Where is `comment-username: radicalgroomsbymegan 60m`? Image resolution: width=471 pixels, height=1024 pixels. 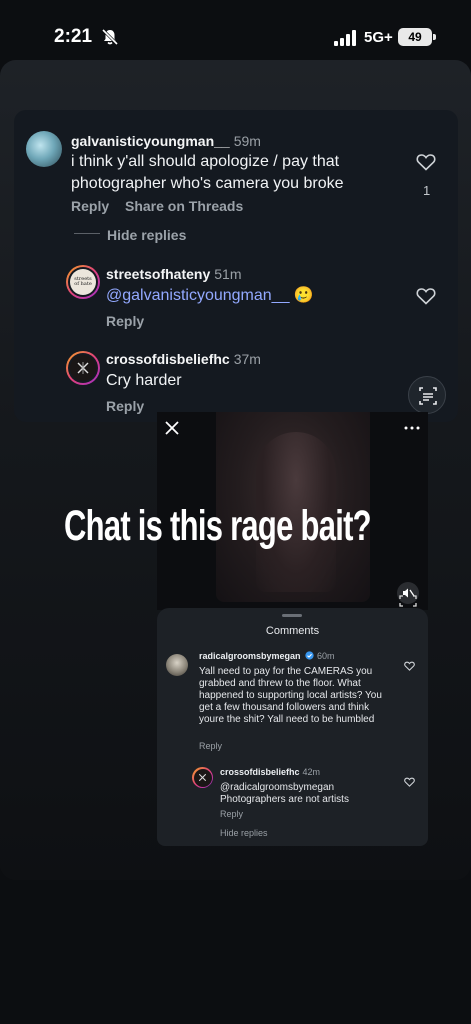 comment-username: radicalgroomsbymegan 60m is located at coordinates (267, 656).